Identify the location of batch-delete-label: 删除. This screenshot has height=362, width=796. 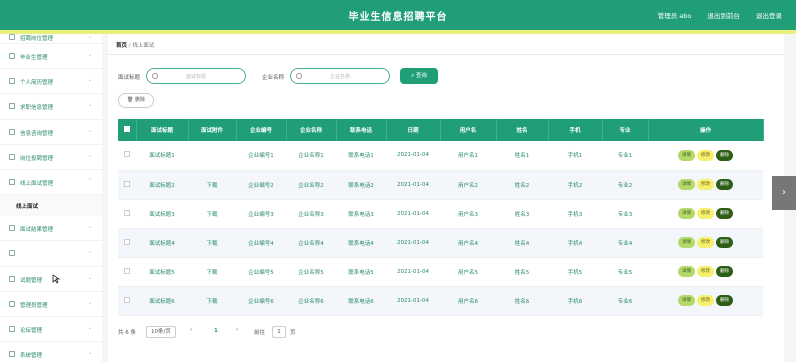
(139, 100).